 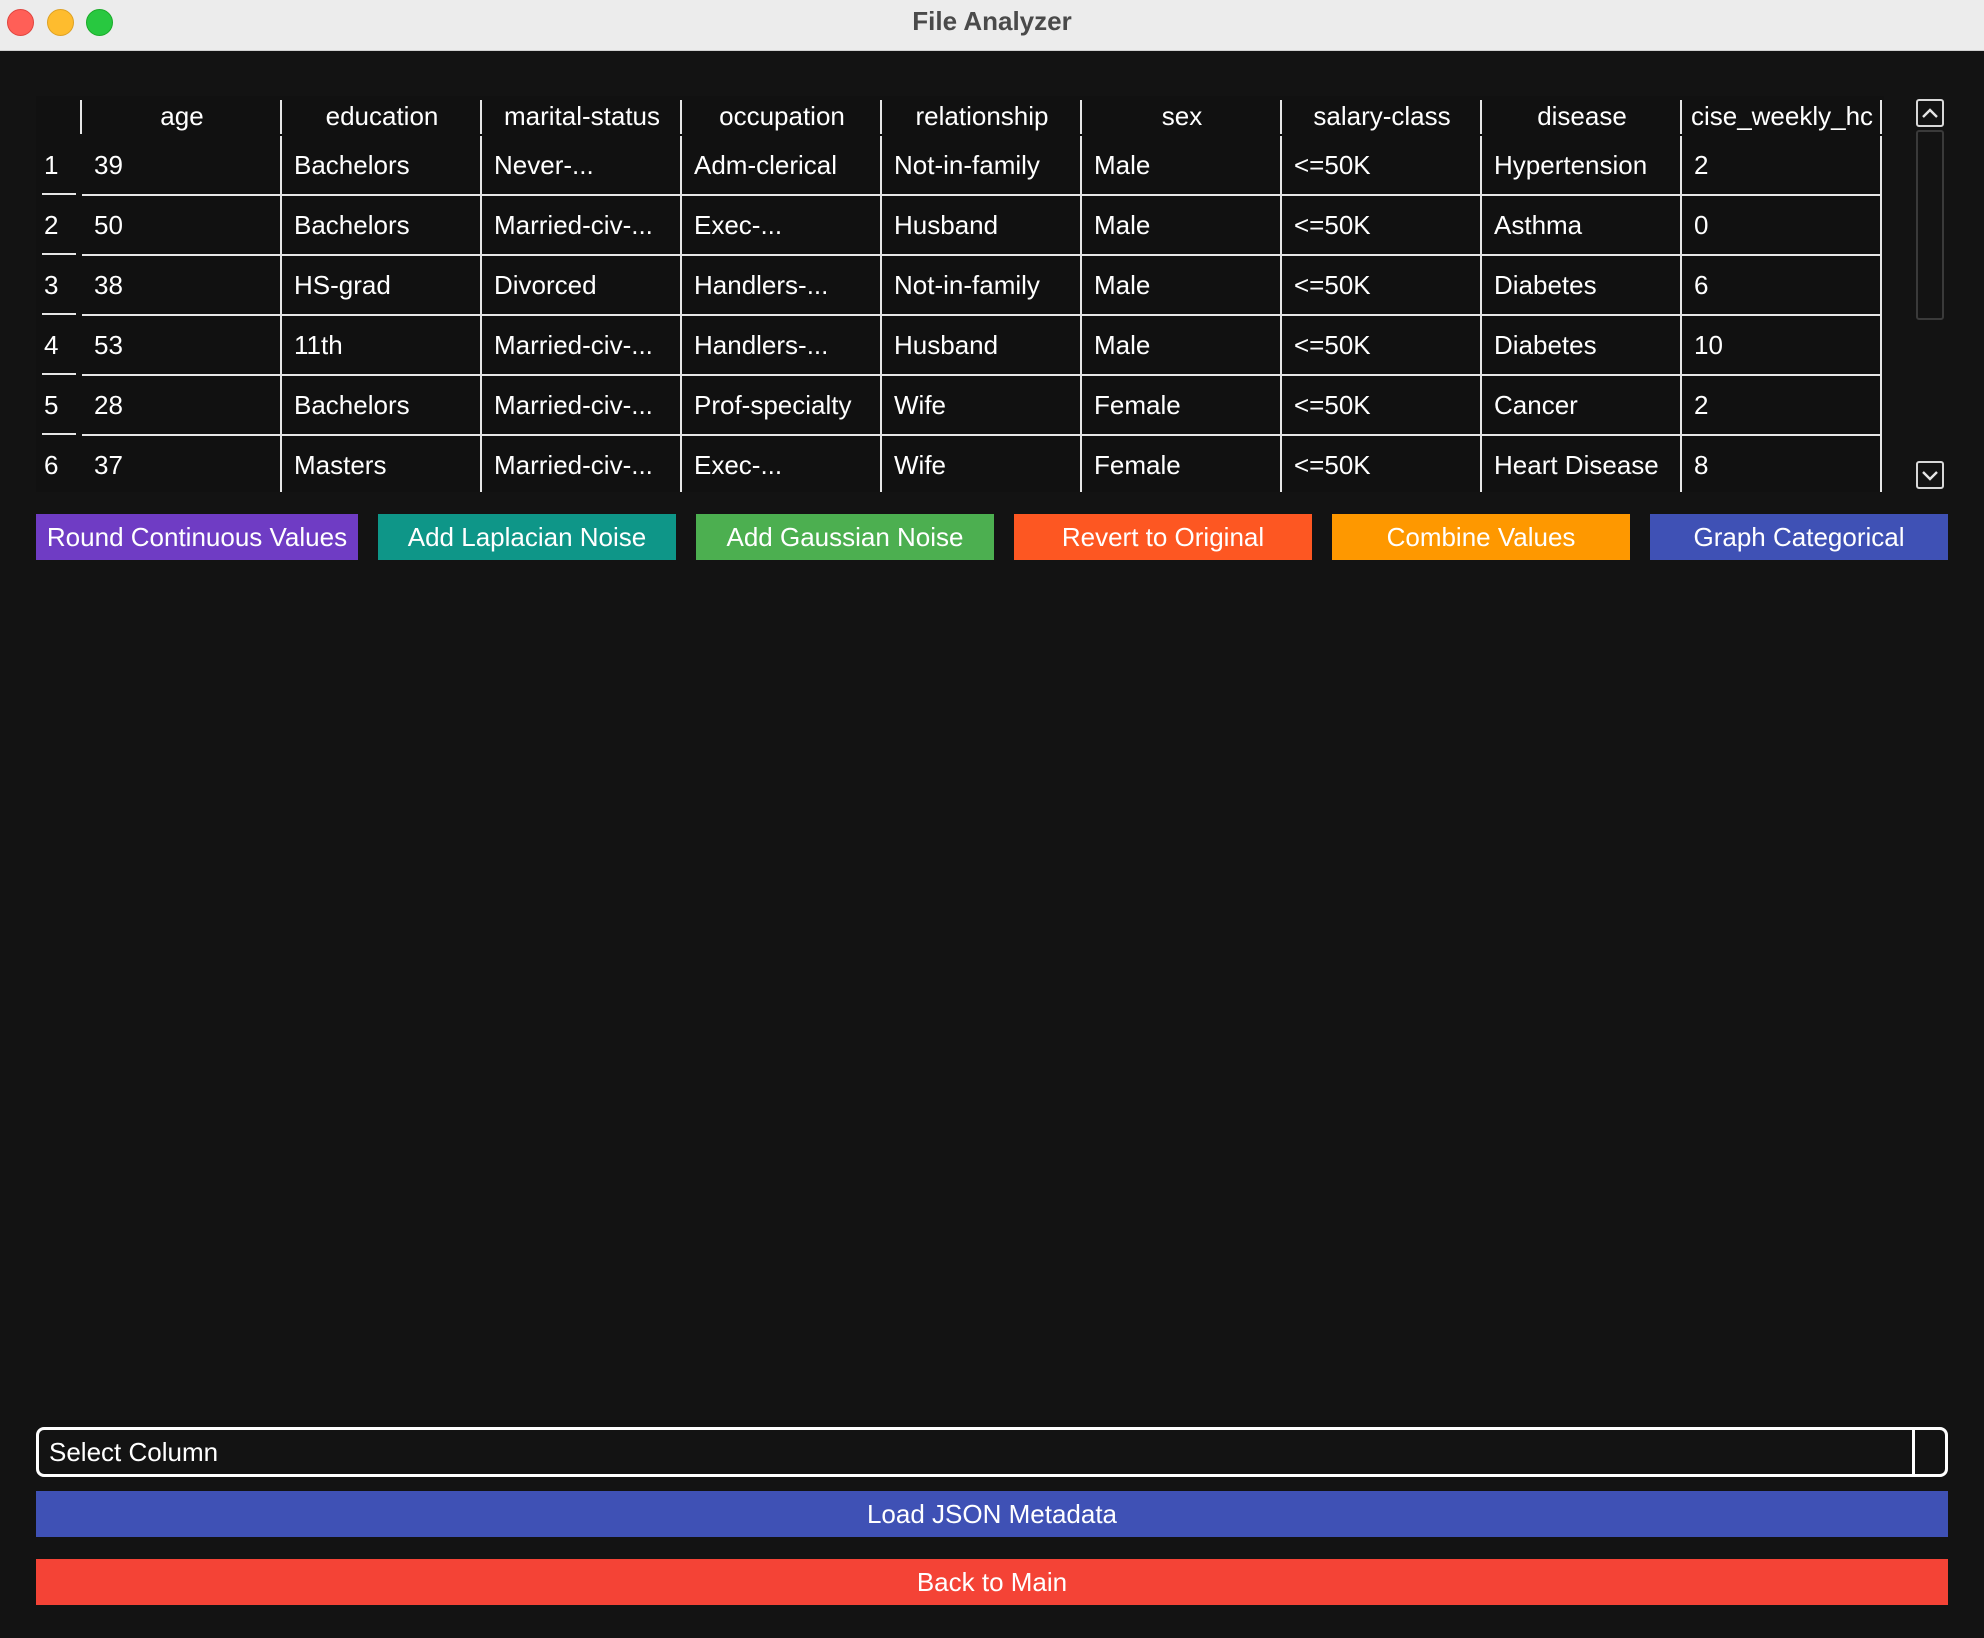 I want to click on back-to-main-button: Back to Main, so click(x=992, y=1582).